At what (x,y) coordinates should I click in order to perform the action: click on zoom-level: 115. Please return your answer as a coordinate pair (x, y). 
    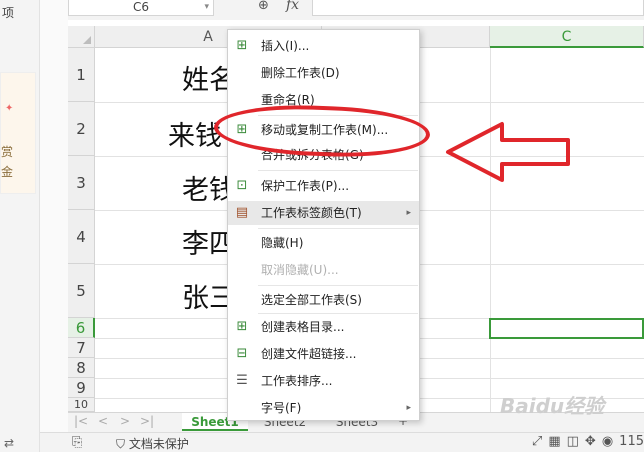
    Looking at the image, I should click on (631, 441).